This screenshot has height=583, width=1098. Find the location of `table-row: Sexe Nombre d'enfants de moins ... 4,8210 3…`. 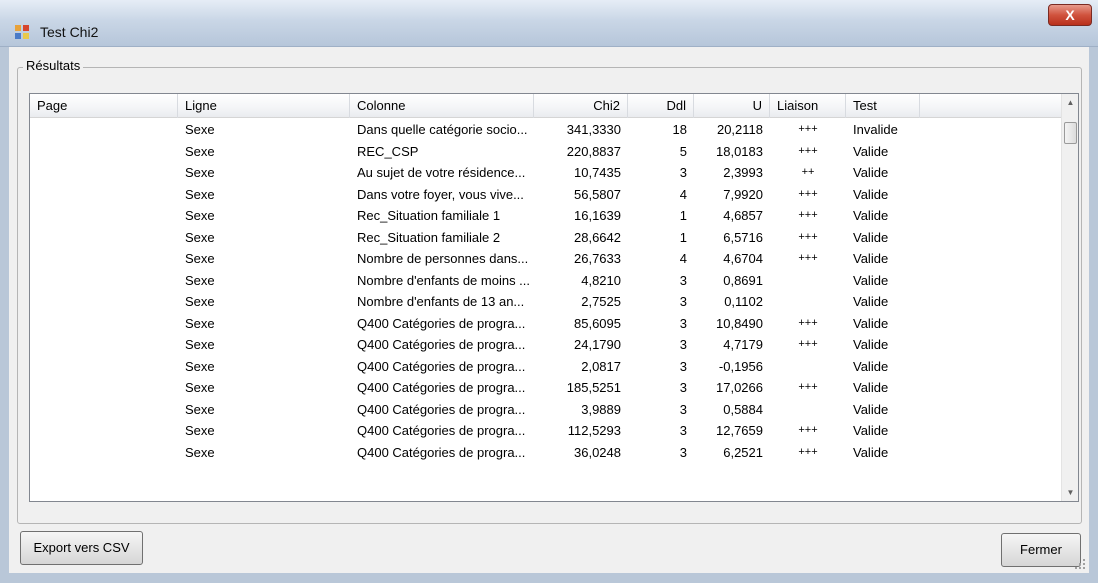

table-row: Sexe Nombre d'enfants de moins ... 4,8210 3… is located at coordinates (546, 281).